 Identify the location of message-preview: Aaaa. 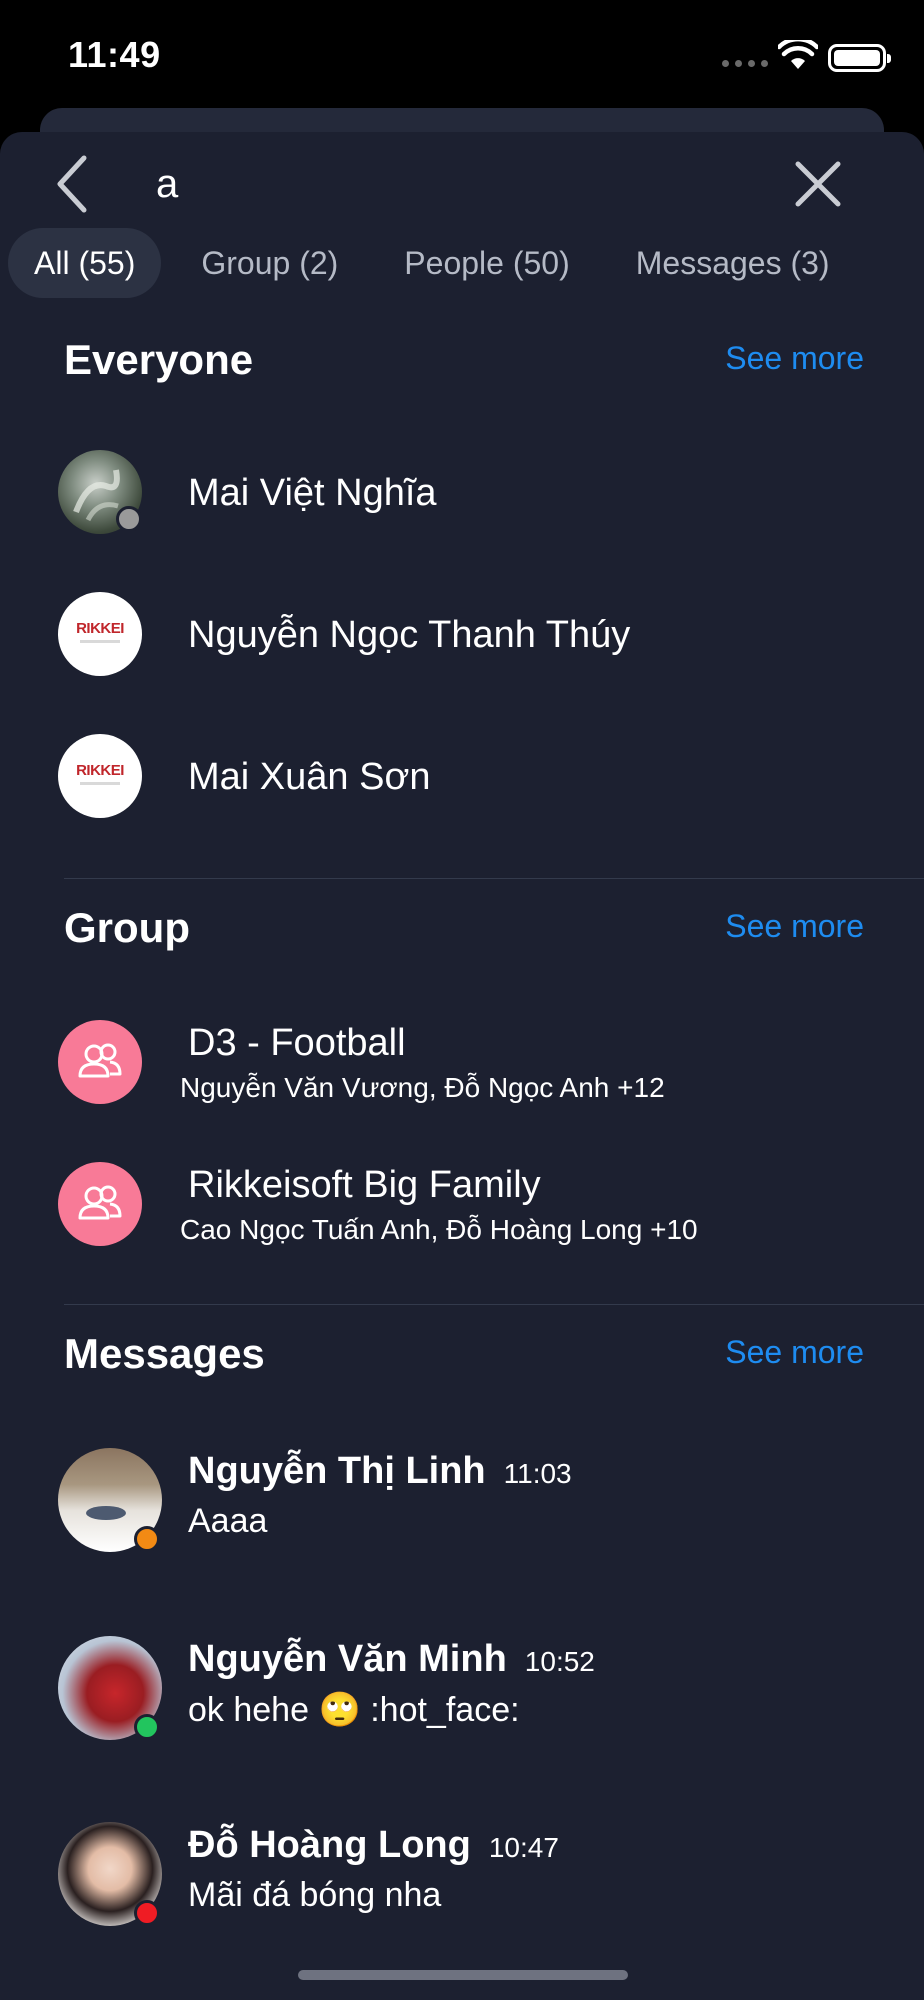
(228, 1521).